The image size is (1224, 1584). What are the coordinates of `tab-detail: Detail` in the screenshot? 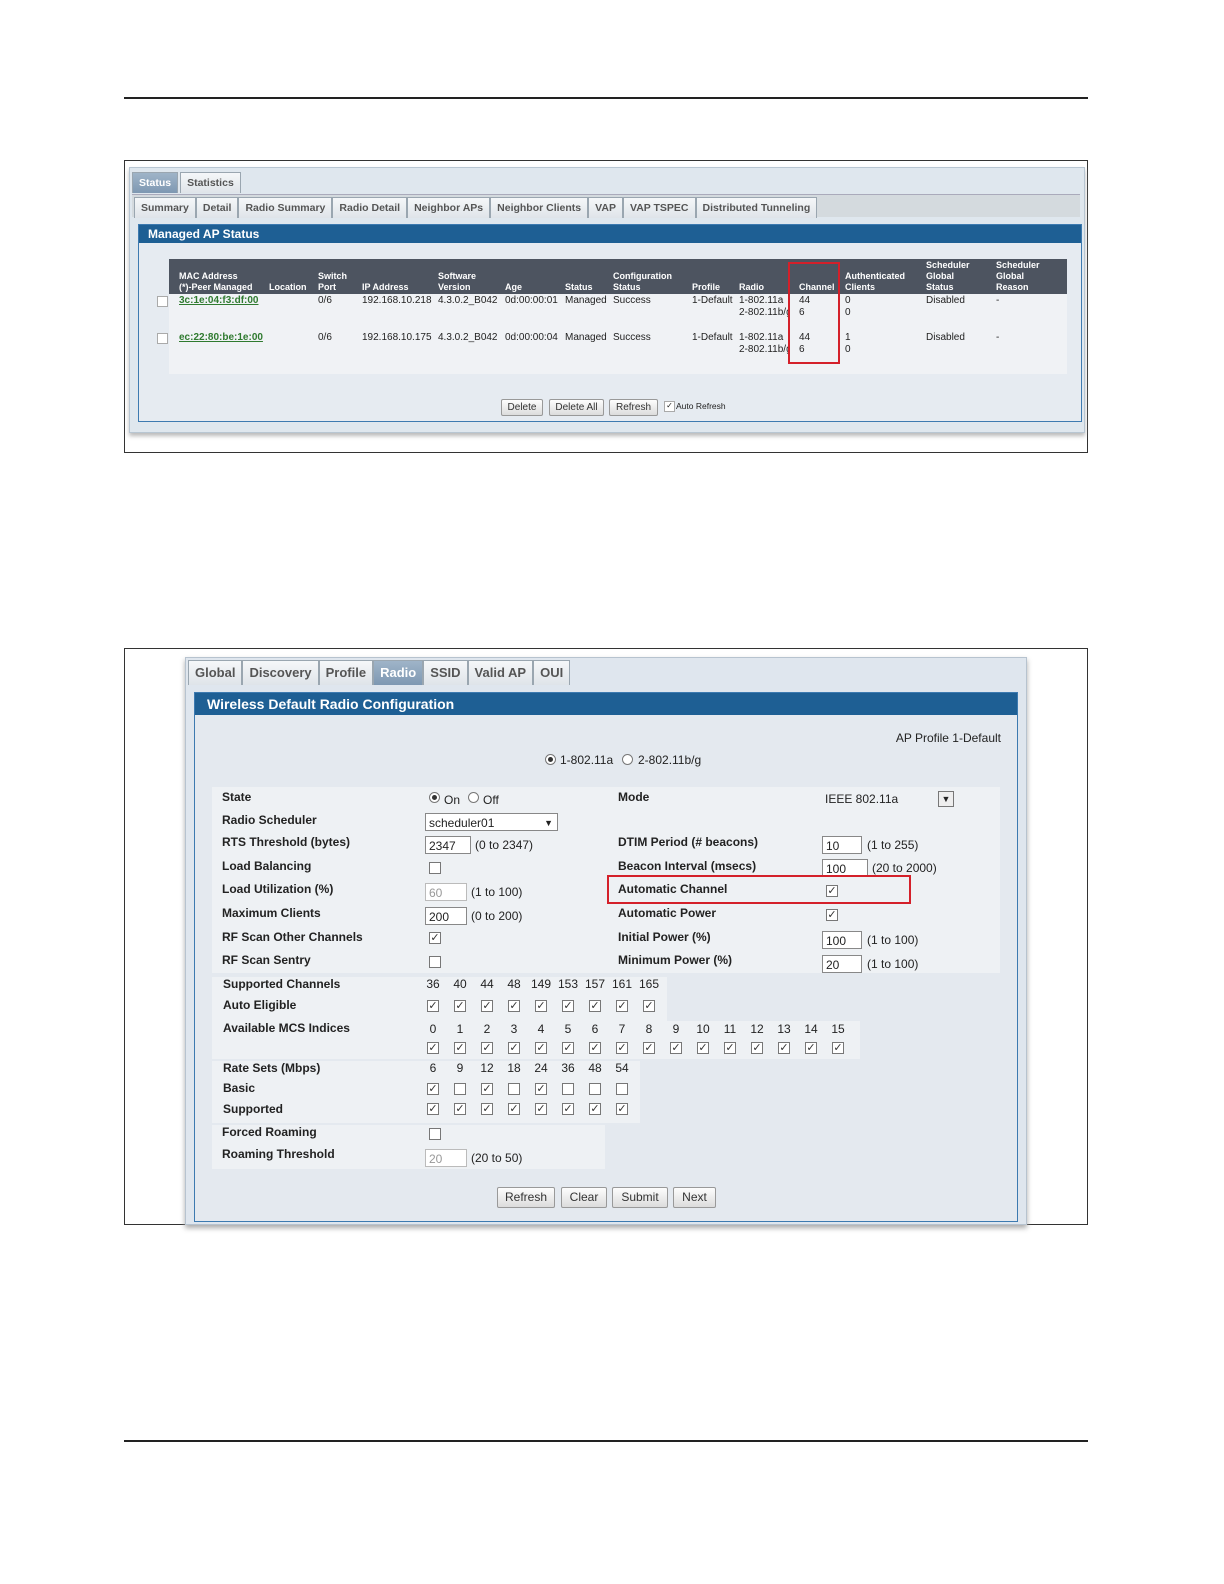 It's located at (217, 207).